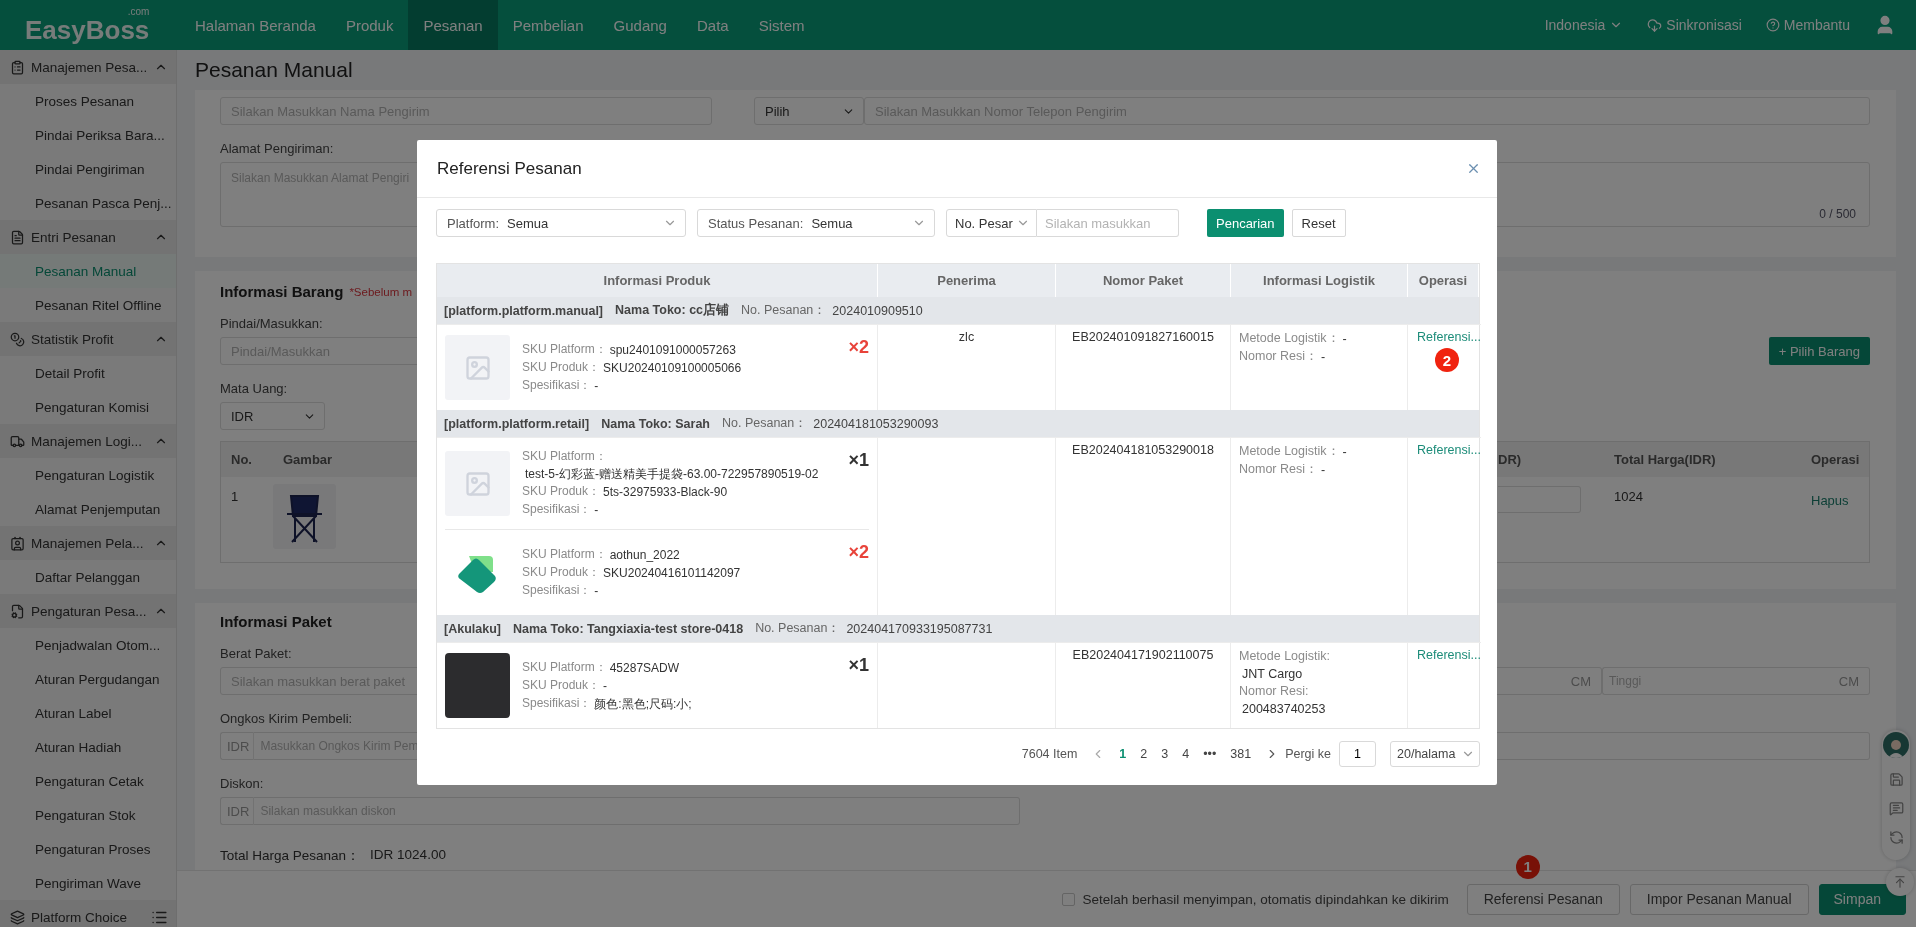 The image size is (1916, 927). What do you see at coordinates (644, 668) in the screenshot?
I see `detail-value: 45287SADW` at bounding box center [644, 668].